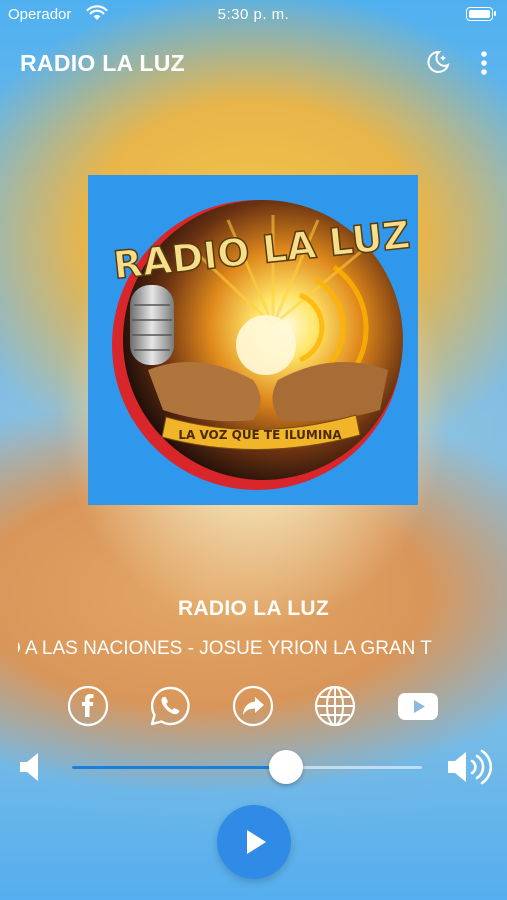  I want to click on youtube-icon, so click(418, 706).